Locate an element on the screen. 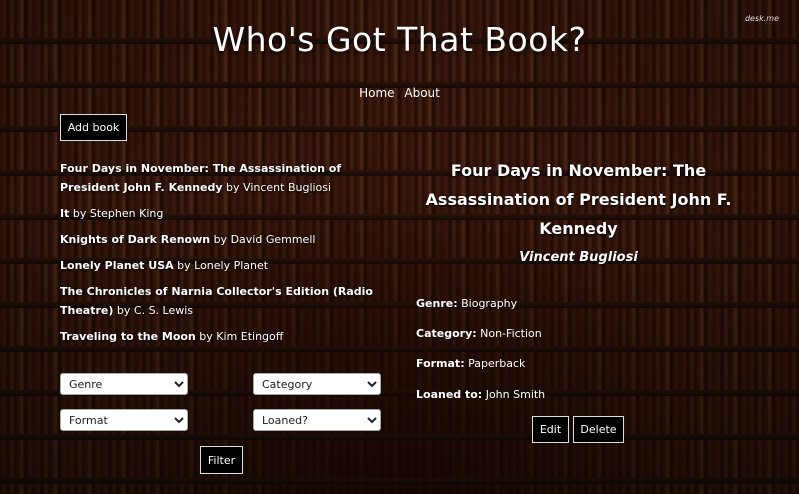 The height and width of the screenshot is (494, 799). book-title: Knights of Dark Renown is located at coordinates (135, 239).